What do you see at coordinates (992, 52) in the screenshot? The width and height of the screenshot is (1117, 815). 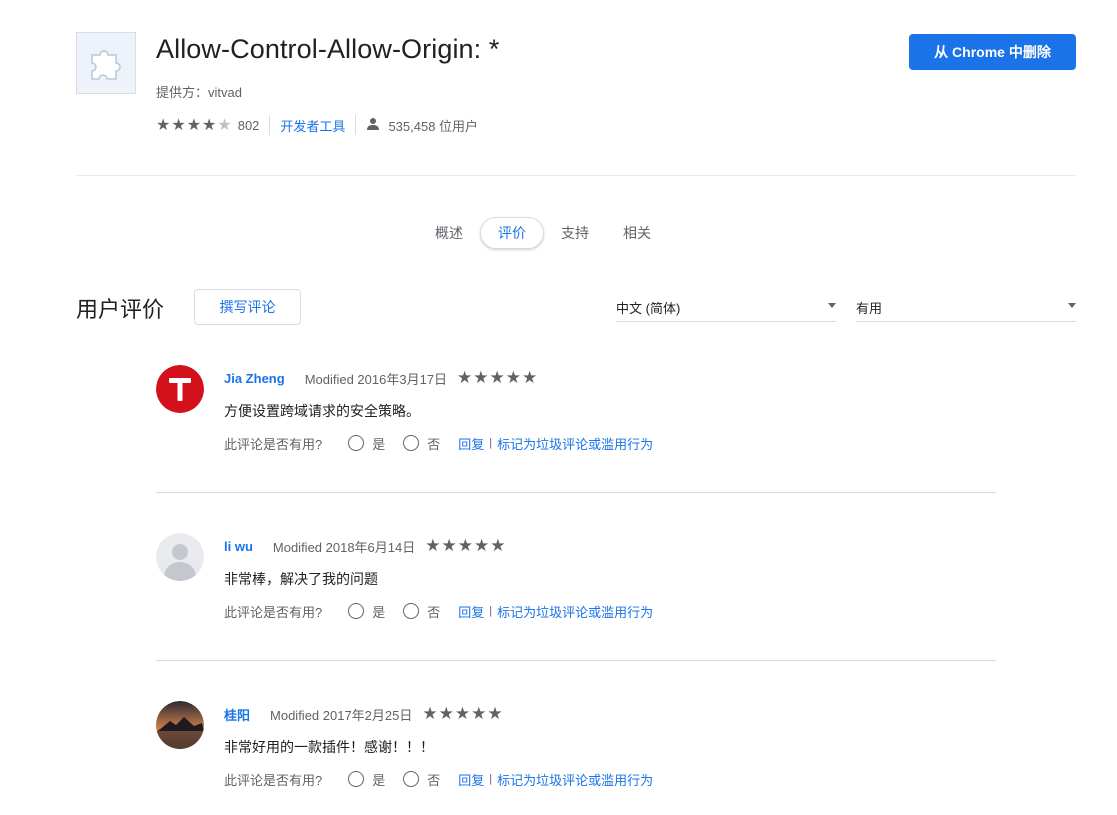 I see `remove-from-chrome-button: 从 Chrome 中删除` at bounding box center [992, 52].